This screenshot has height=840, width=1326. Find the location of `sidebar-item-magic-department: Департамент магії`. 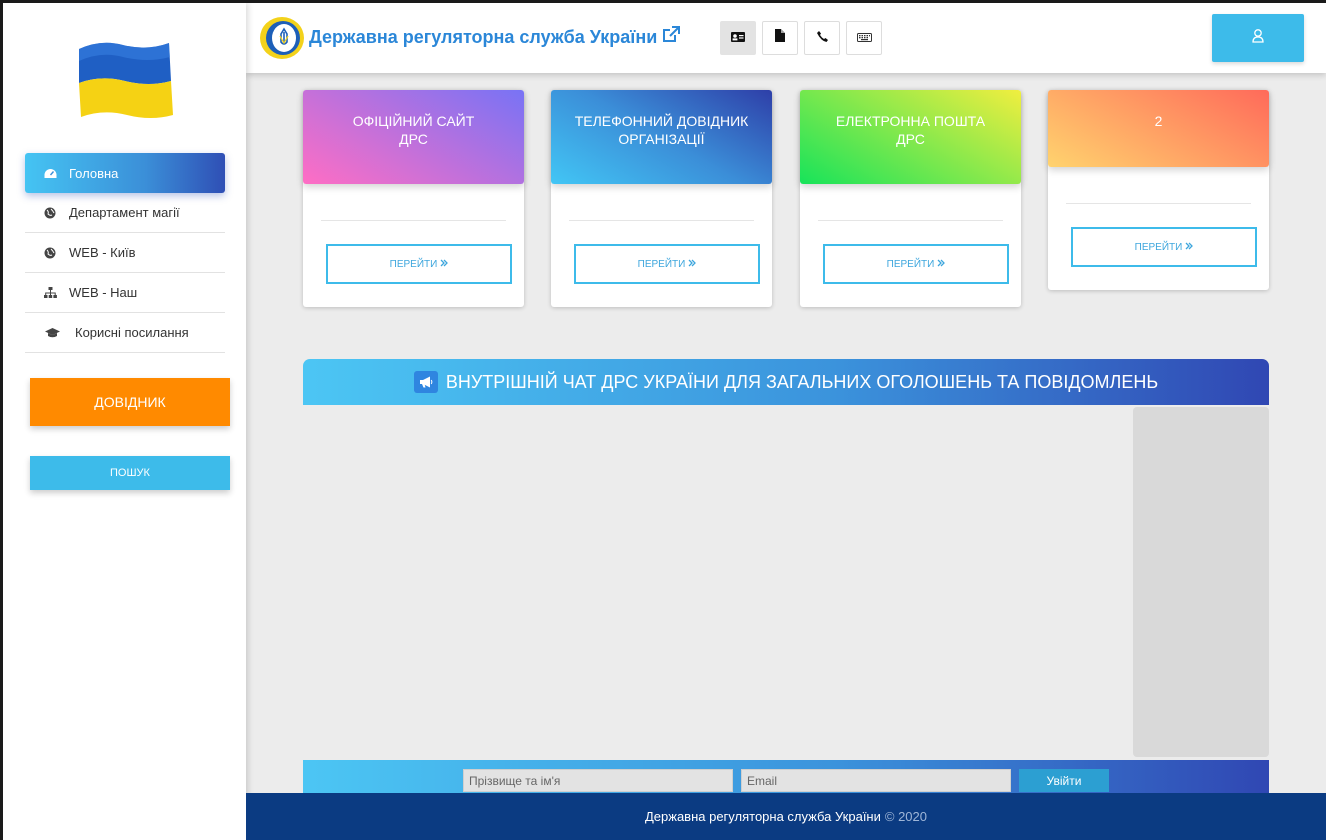

sidebar-item-magic-department: Департамент магії is located at coordinates (125, 213).